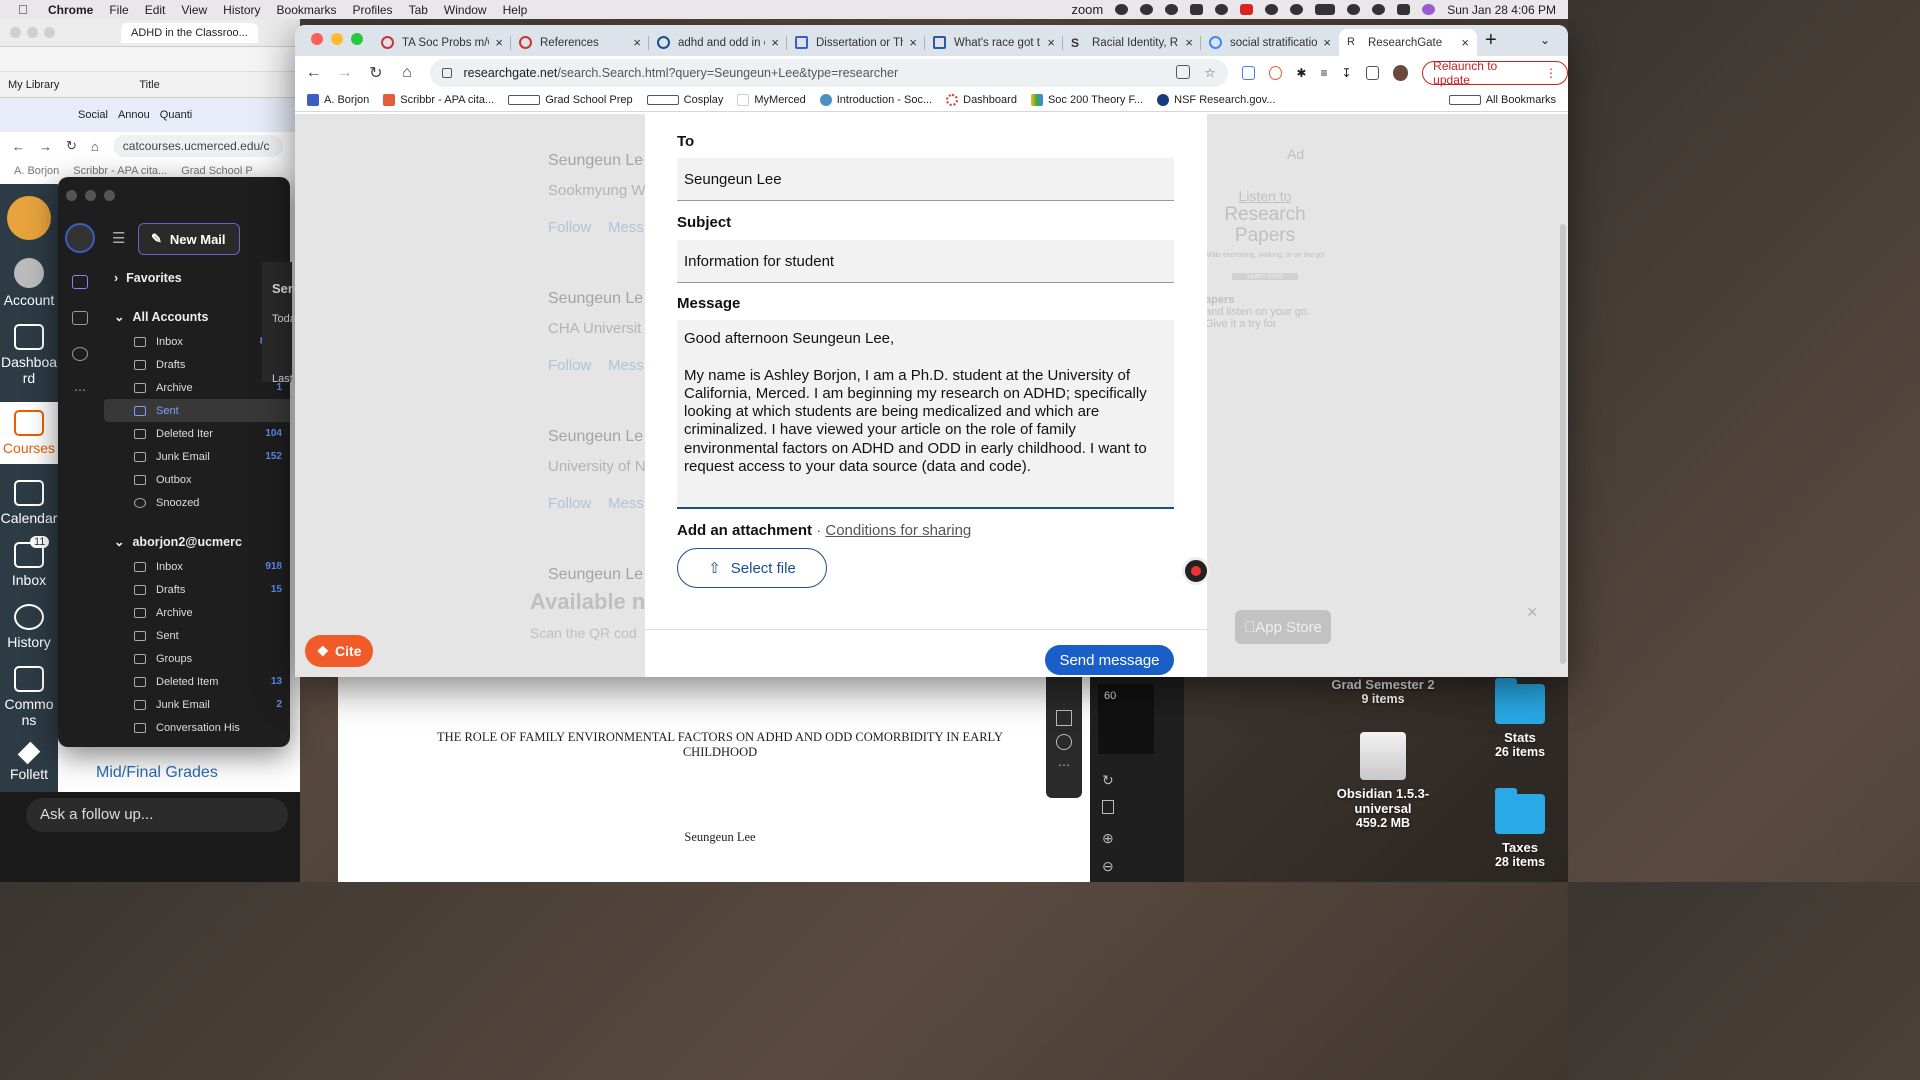  What do you see at coordinates (1346, 73) in the screenshot?
I see `downloads-icon: ↧` at bounding box center [1346, 73].